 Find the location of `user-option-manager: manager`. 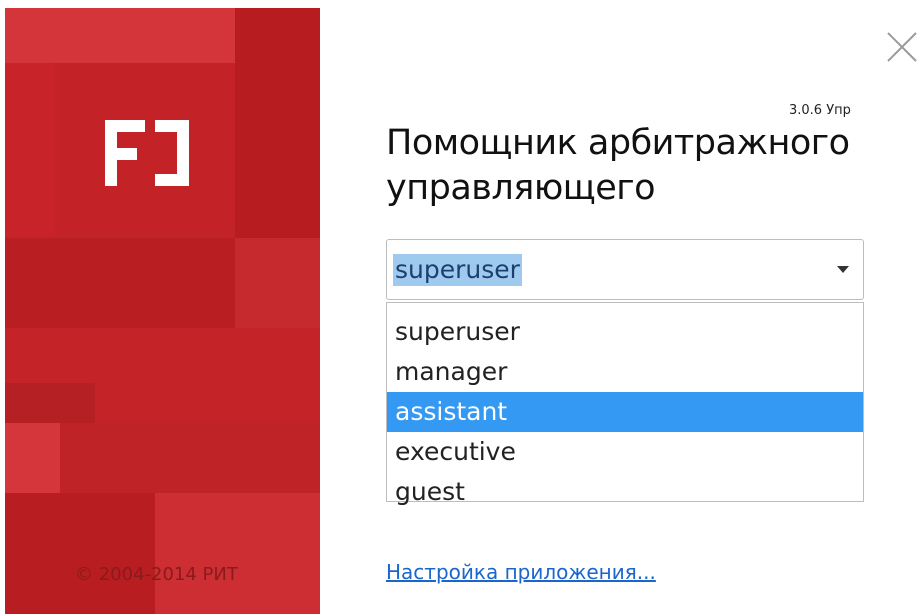

user-option-manager: manager is located at coordinates (625, 372).